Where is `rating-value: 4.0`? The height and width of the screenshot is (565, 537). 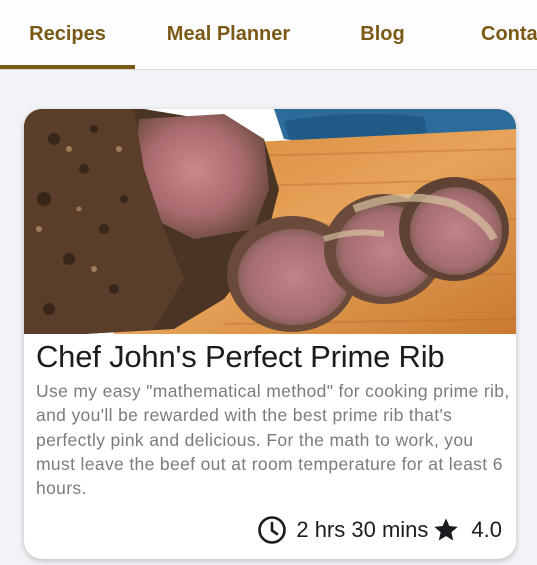 rating-value: 4.0 is located at coordinates (486, 529).